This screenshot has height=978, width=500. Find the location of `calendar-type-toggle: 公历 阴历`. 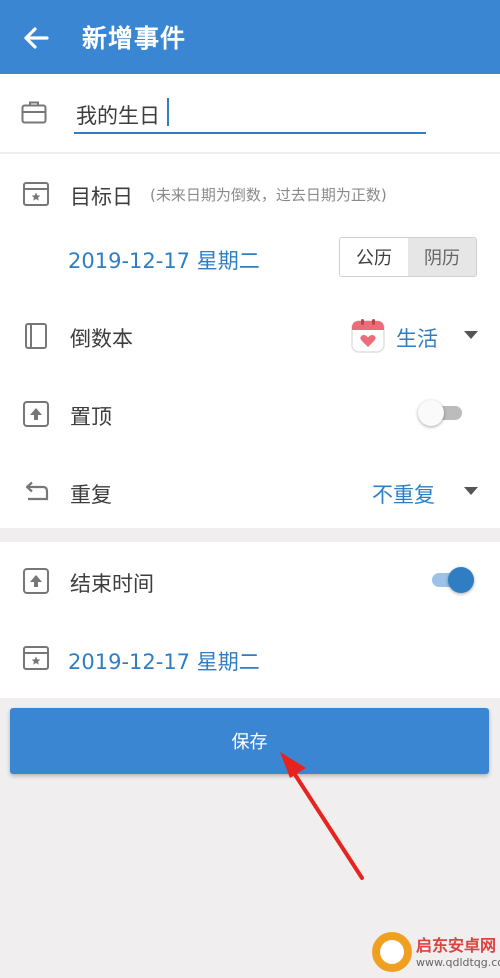

calendar-type-toggle: 公历 阴历 is located at coordinates (408, 257).